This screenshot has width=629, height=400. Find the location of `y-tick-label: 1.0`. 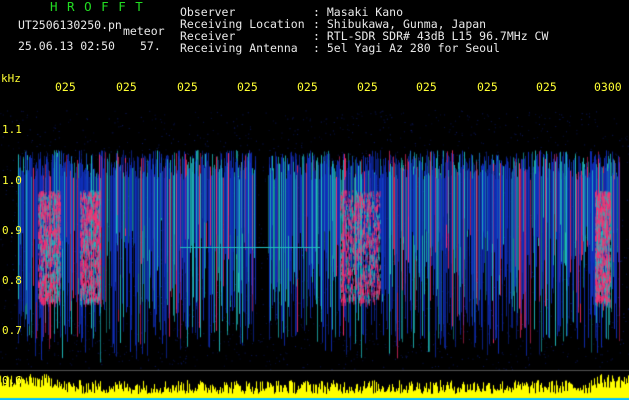

y-tick-label: 1.0 is located at coordinates (12, 180).